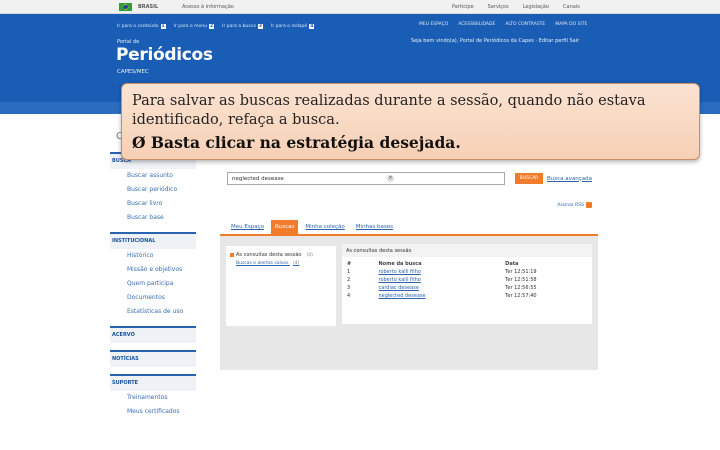 Image resolution: width=720 pixels, height=450 pixels. What do you see at coordinates (463, 7) in the screenshot?
I see `gov-link-participe: Participe` at bounding box center [463, 7].